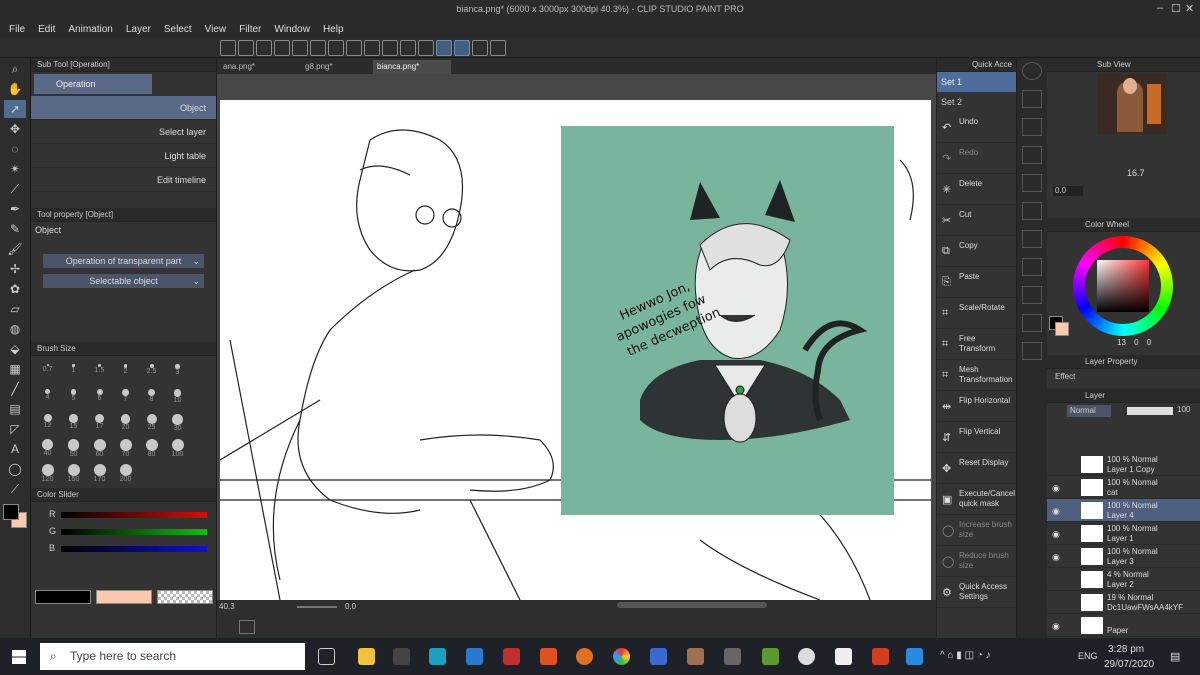 This screenshot has width=1200, height=675. I want to click on chrome-icon, so click(621, 656).